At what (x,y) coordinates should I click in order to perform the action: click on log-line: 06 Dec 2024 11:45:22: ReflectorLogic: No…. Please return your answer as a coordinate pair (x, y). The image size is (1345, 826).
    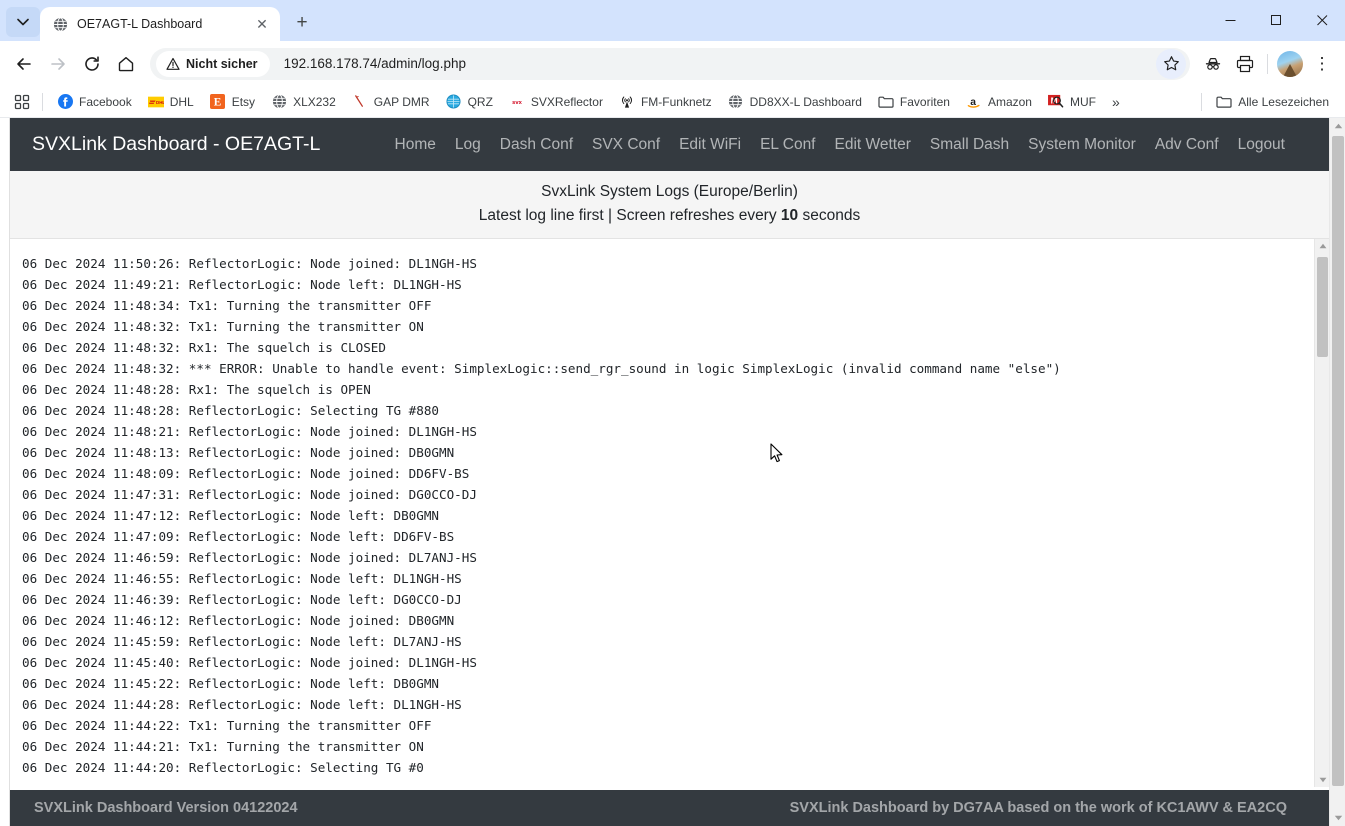
    Looking at the image, I should click on (231, 683).